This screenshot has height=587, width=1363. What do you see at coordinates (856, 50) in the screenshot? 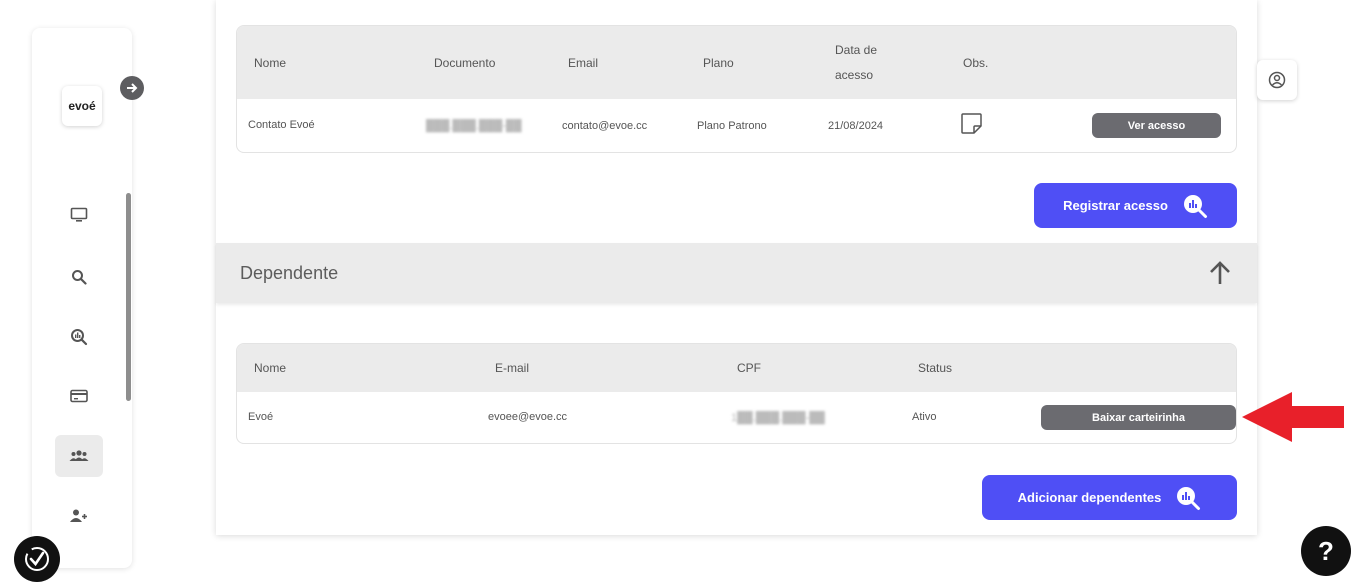
I see `col-data-line1: Data de` at bounding box center [856, 50].